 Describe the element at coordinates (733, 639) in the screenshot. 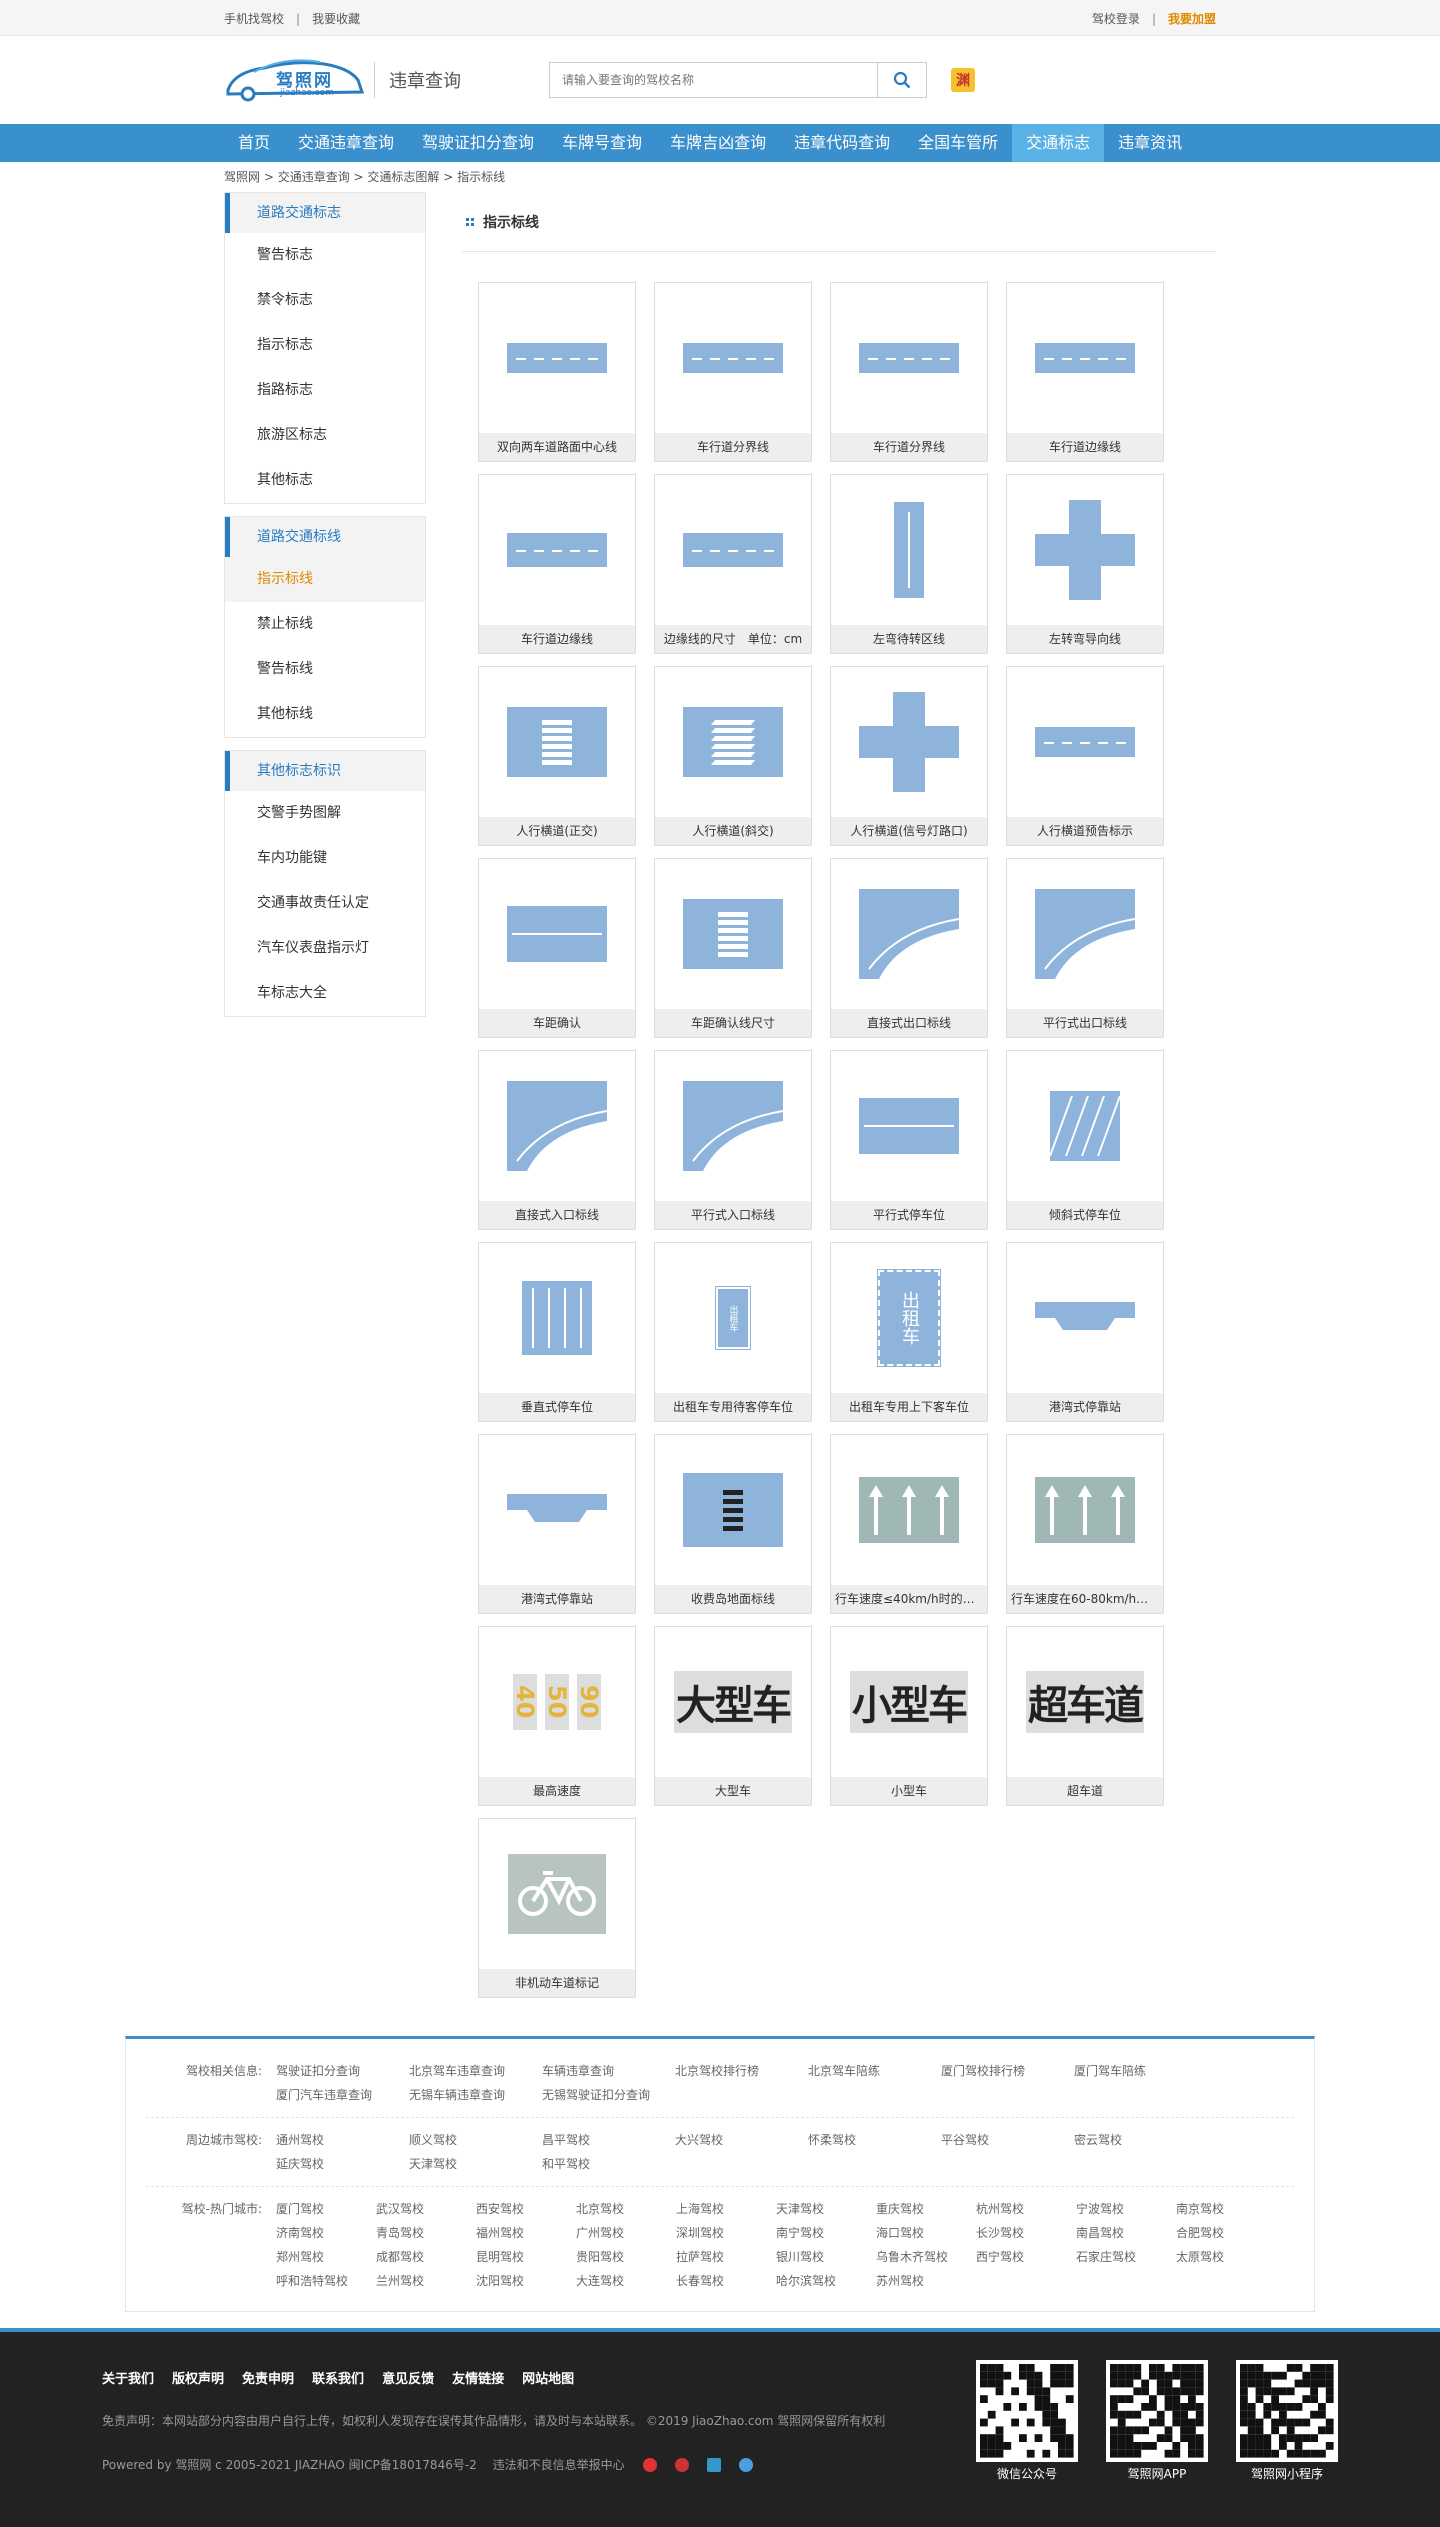

I see `card-label: 边缘线的尺寸 单位：cm` at that location.